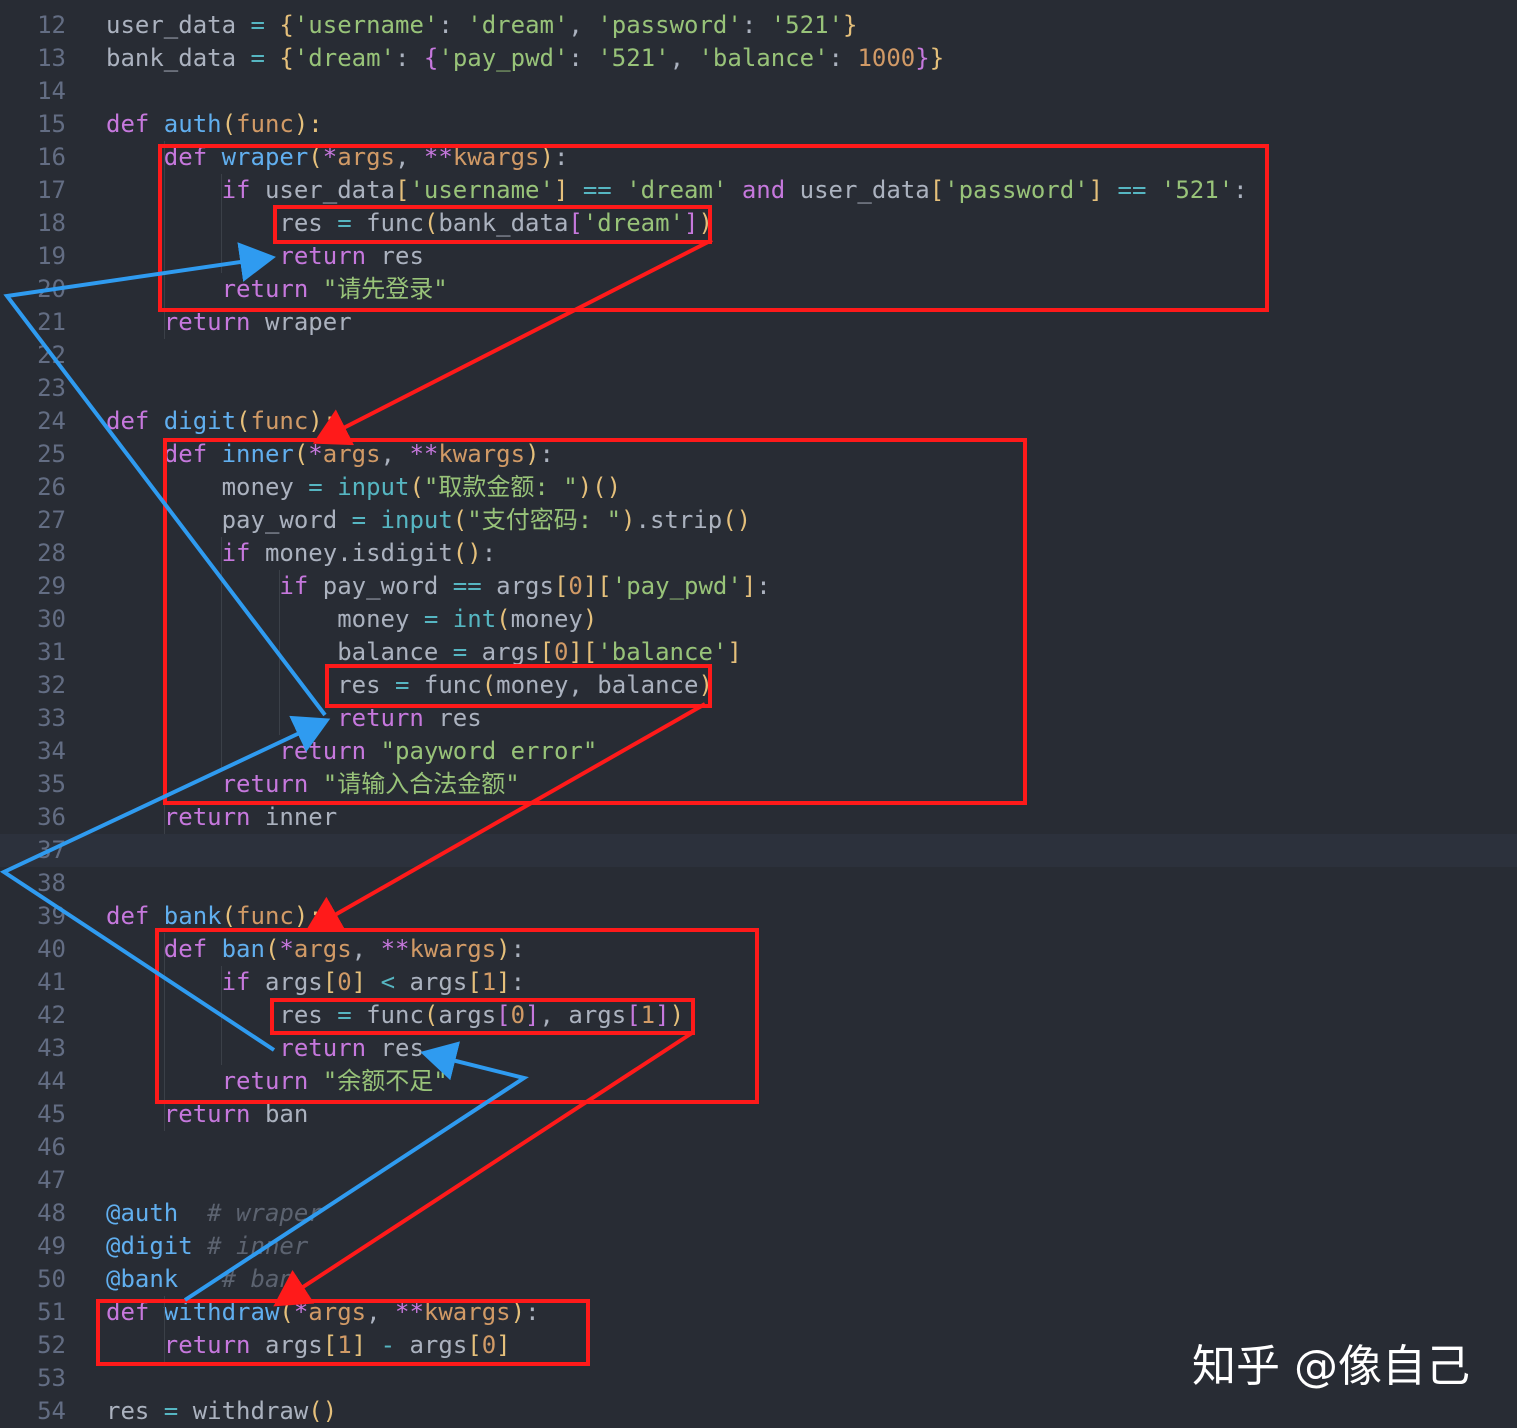  What do you see at coordinates (713, 228) in the screenshot?
I see `box-wraper-function` at bounding box center [713, 228].